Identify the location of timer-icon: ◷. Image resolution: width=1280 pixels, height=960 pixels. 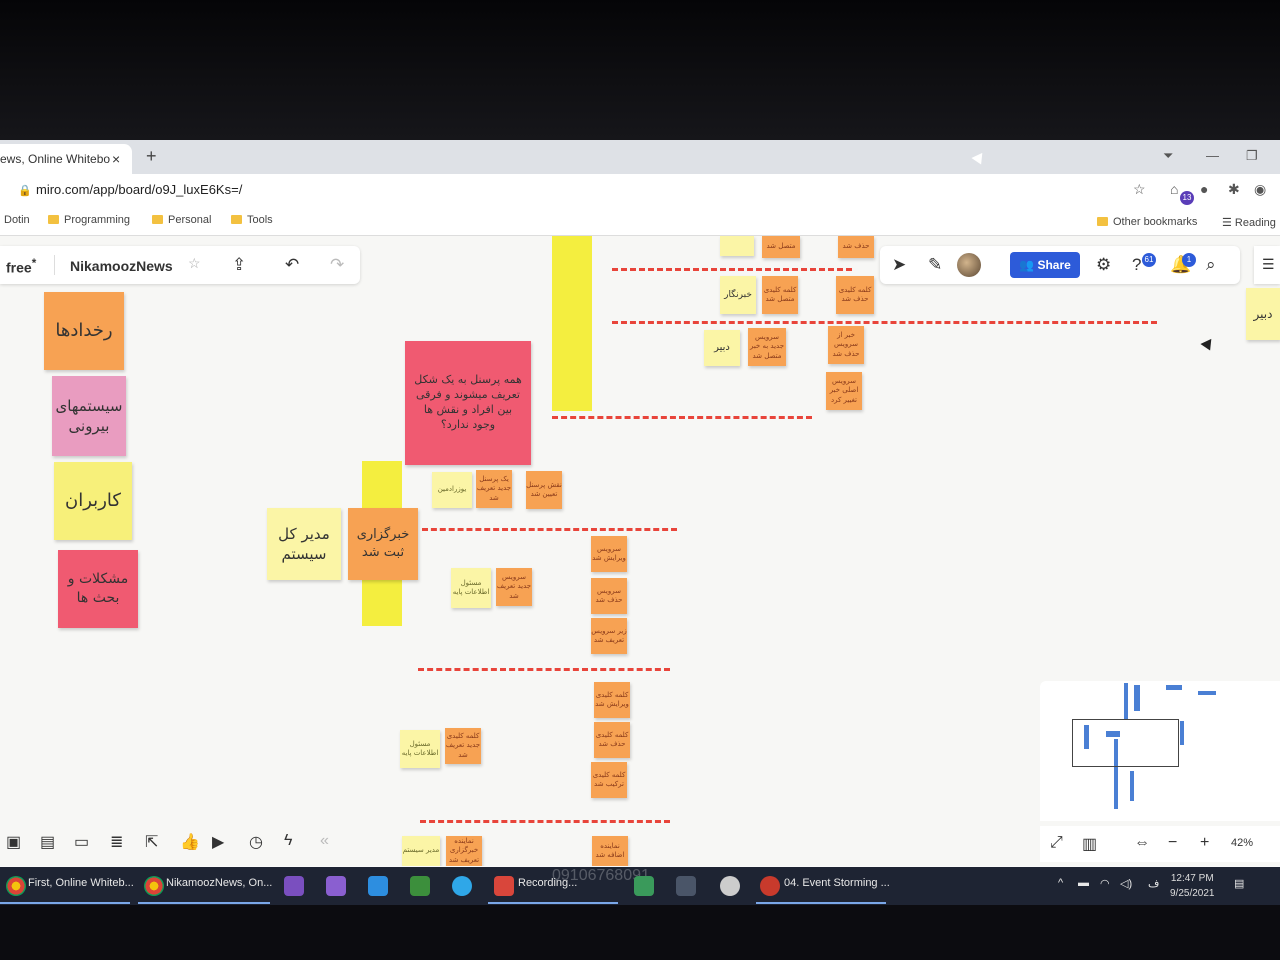
(256, 842).